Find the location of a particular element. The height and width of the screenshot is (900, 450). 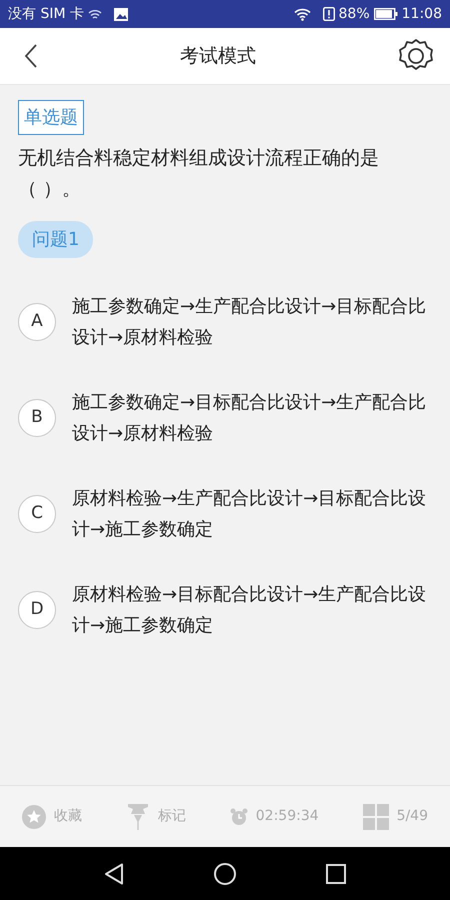

clock-time: 11:08 is located at coordinates (422, 14).